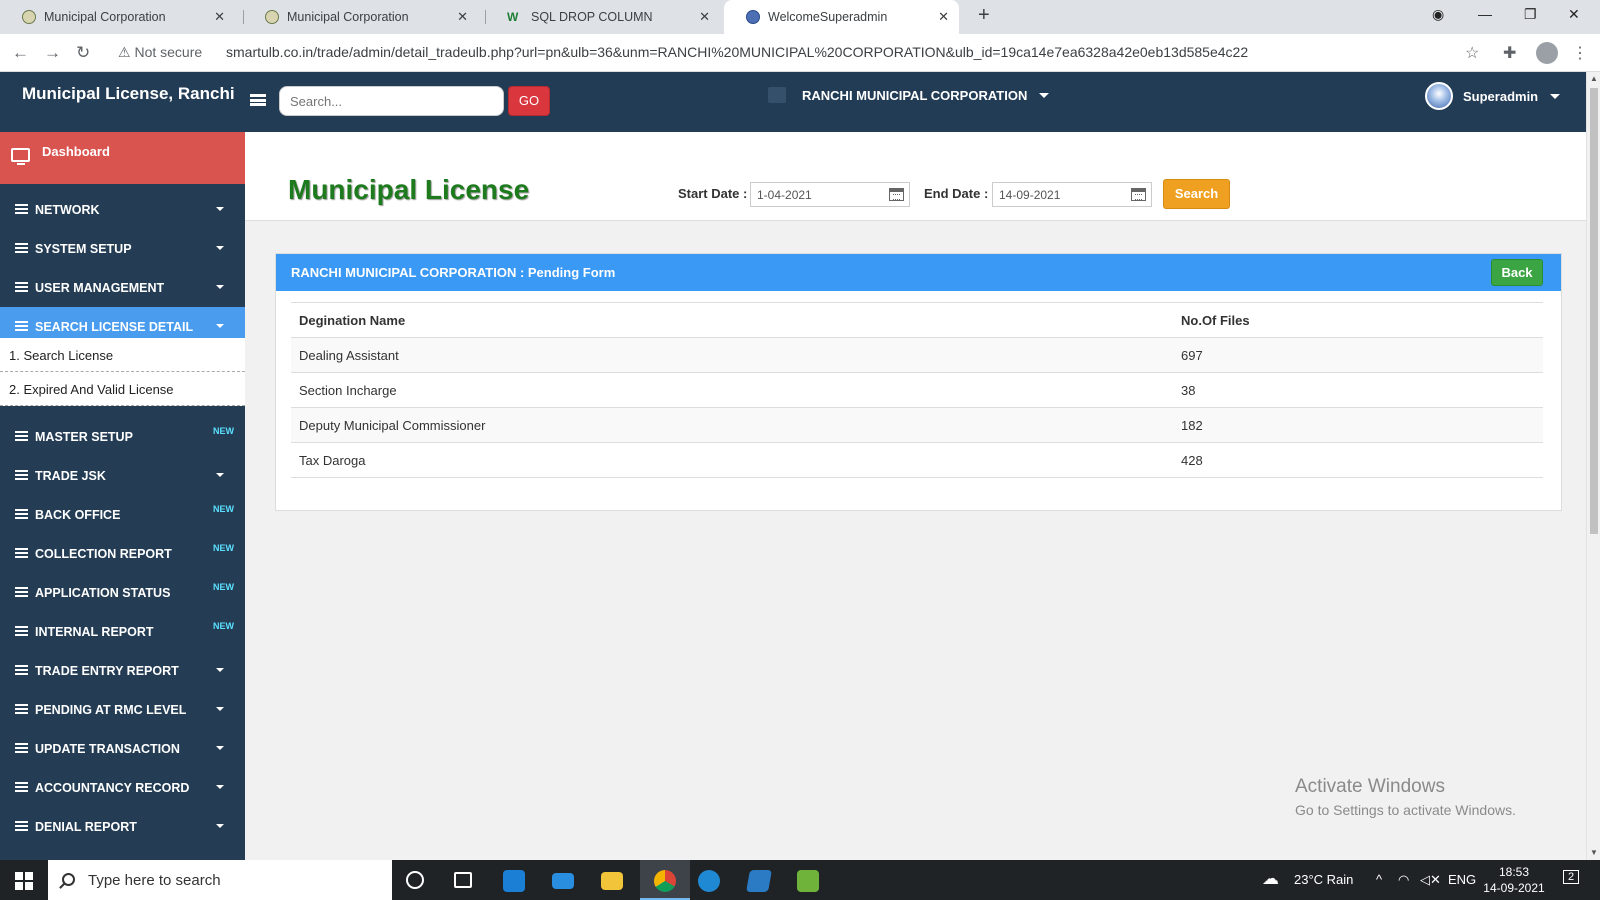  I want to click on restore-icon: ❐, so click(1530, 14).